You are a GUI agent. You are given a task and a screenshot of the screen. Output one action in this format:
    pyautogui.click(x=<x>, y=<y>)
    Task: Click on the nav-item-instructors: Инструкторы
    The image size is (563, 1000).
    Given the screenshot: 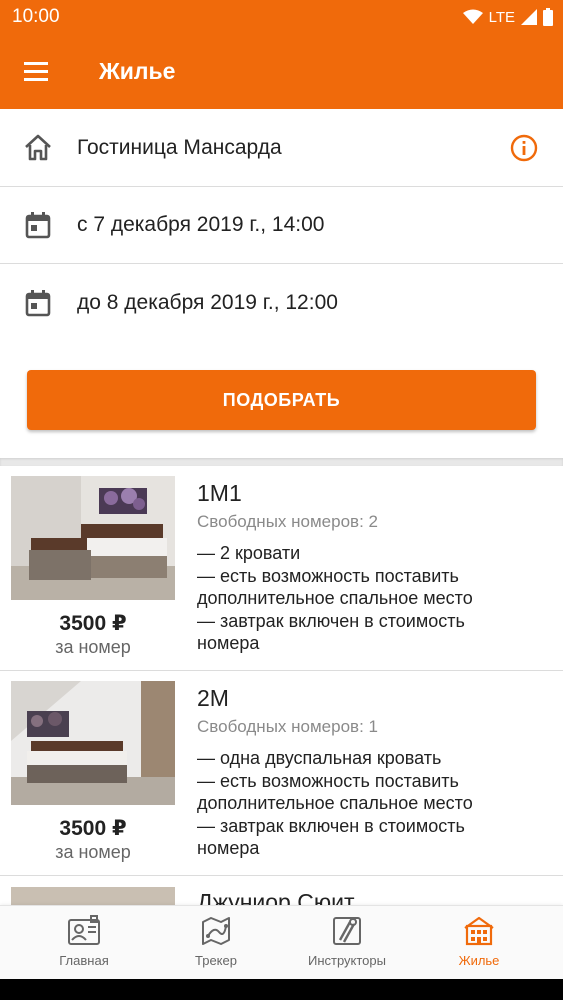 What is the action you would take?
    pyautogui.click(x=347, y=943)
    